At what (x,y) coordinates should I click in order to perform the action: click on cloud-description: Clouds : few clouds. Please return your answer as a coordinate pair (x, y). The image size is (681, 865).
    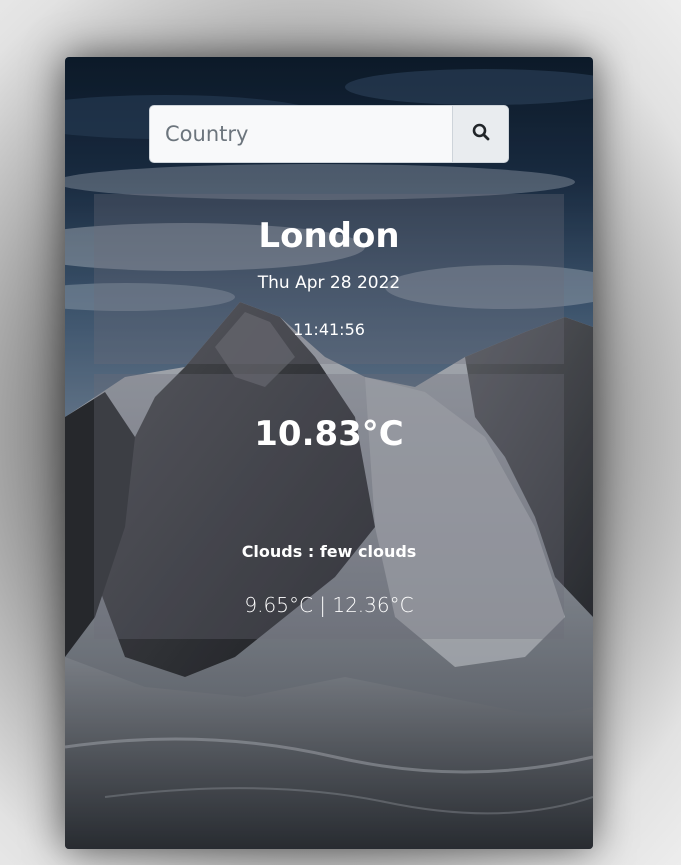
    Looking at the image, I should click on (329, 551).